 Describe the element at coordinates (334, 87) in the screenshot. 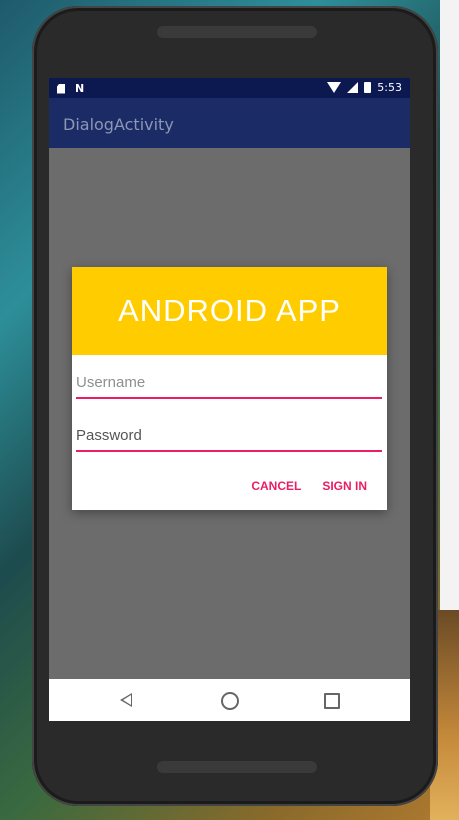

I see `wifi-icon` at that location.